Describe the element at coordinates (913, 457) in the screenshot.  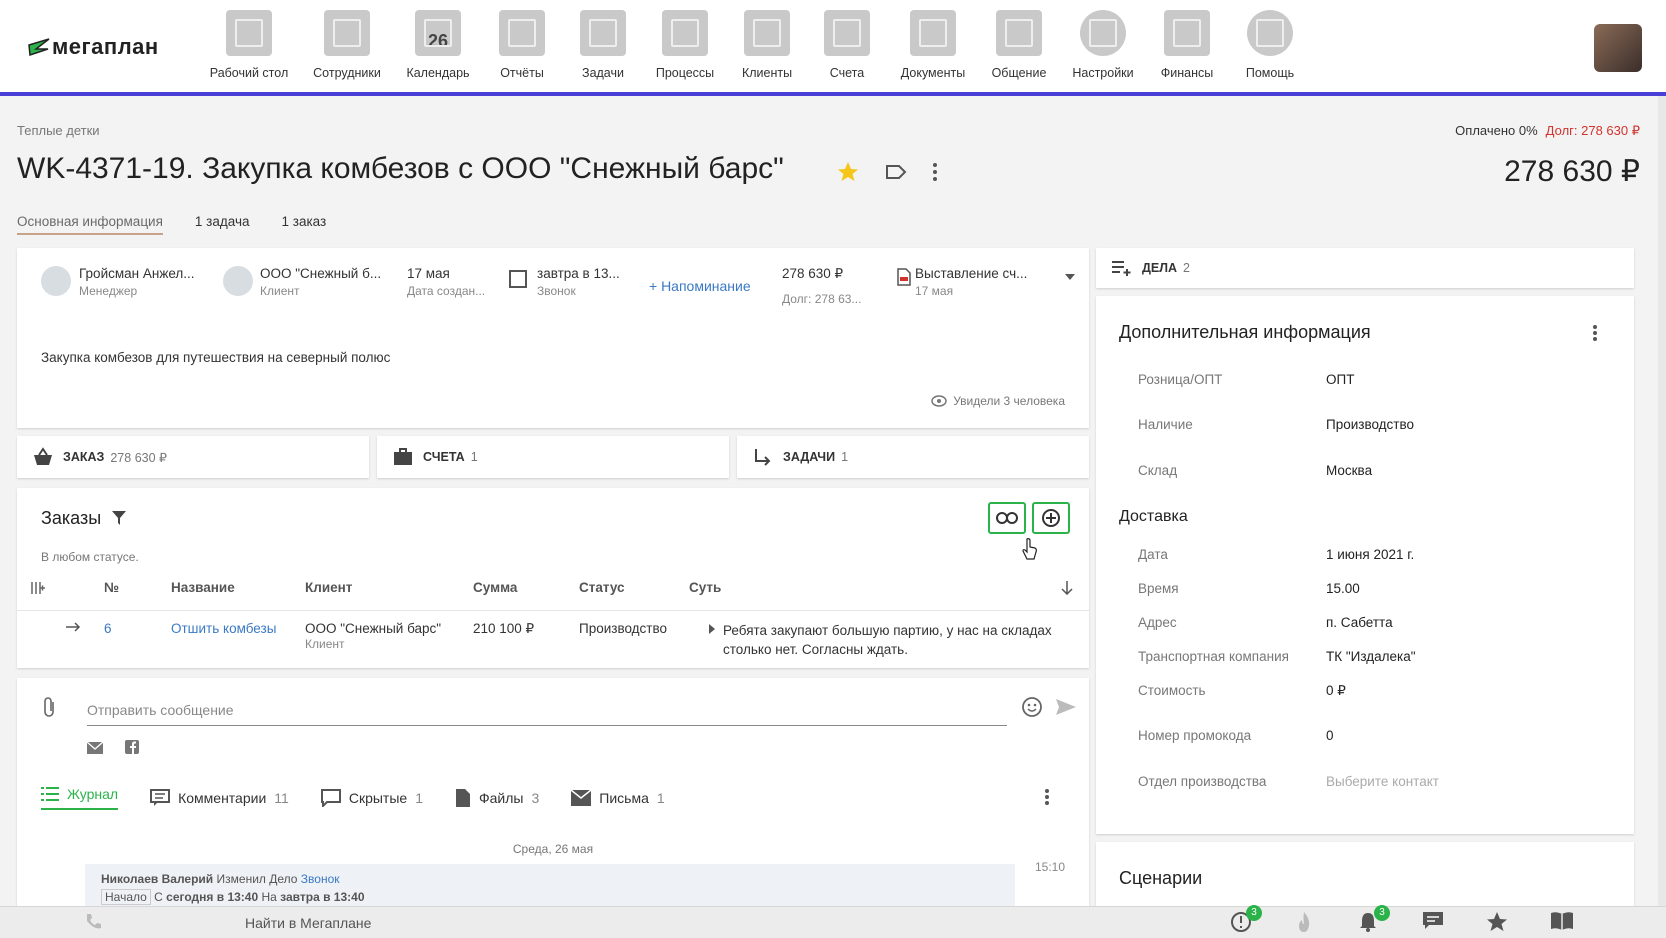
I see `tasks-block: ЗАДАЧИ 1` at that location.